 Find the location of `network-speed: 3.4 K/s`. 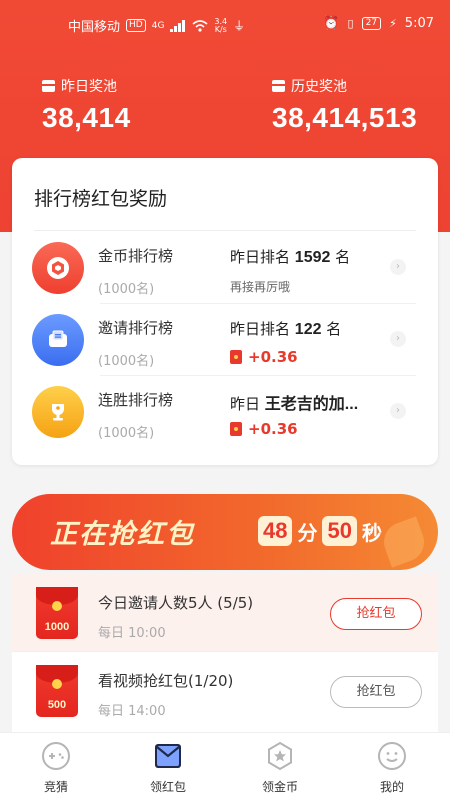

network-speed: 3.4 K/s is located at coordinates (221, 25).